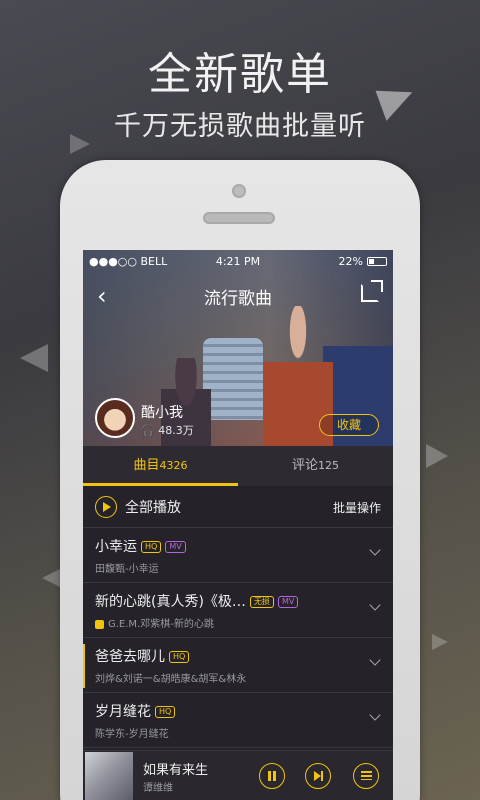  I want to click on cover-building, so click(233, 379).